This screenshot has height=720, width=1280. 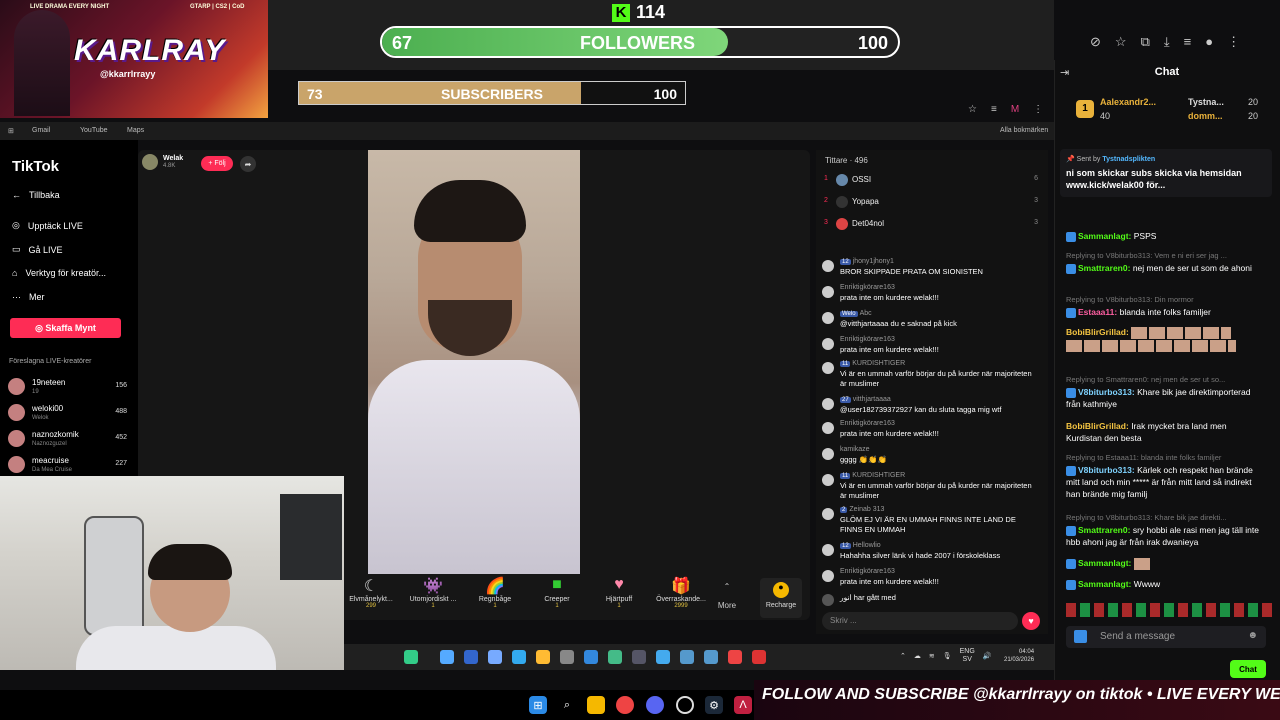 I want to click on live-video, so click(x=474, y=362).